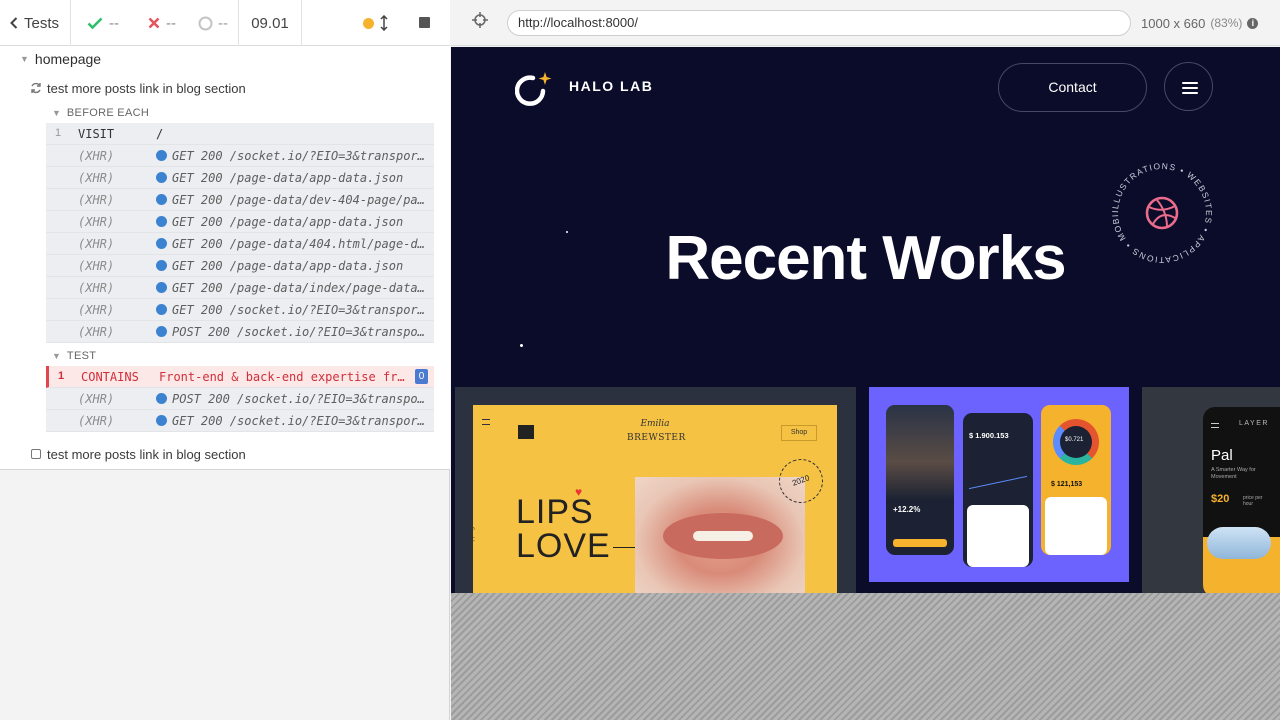  I want to click on failed-value: --, so click(171, 23).